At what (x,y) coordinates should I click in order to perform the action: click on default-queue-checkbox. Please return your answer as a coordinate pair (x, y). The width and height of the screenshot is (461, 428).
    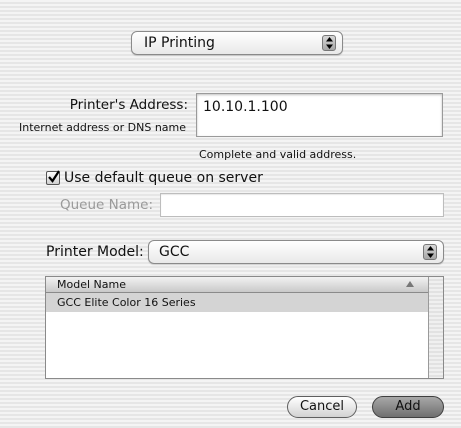
    Looking at the image, I should click on (53, 177).